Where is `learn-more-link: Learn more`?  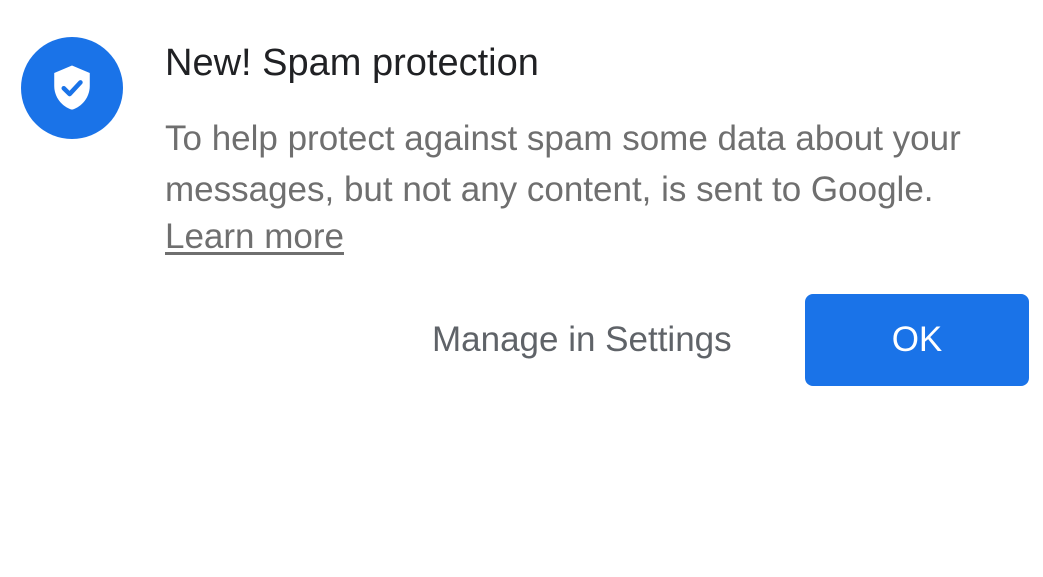
learn-more-link: Learn more is located at coordinates (254, 237).